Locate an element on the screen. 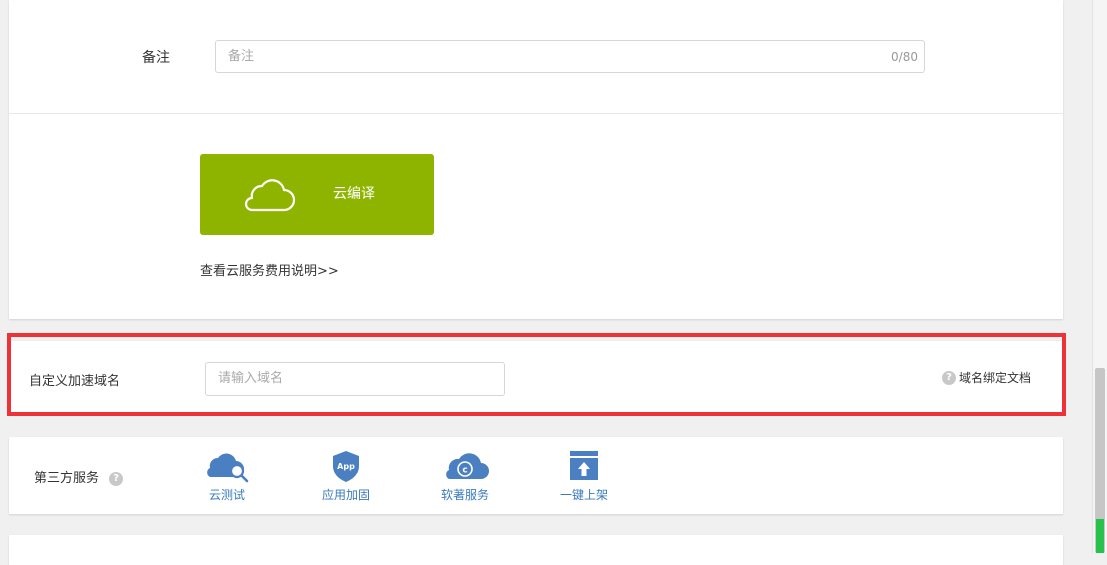  svg-text: c is located at coordinates (464, 471).